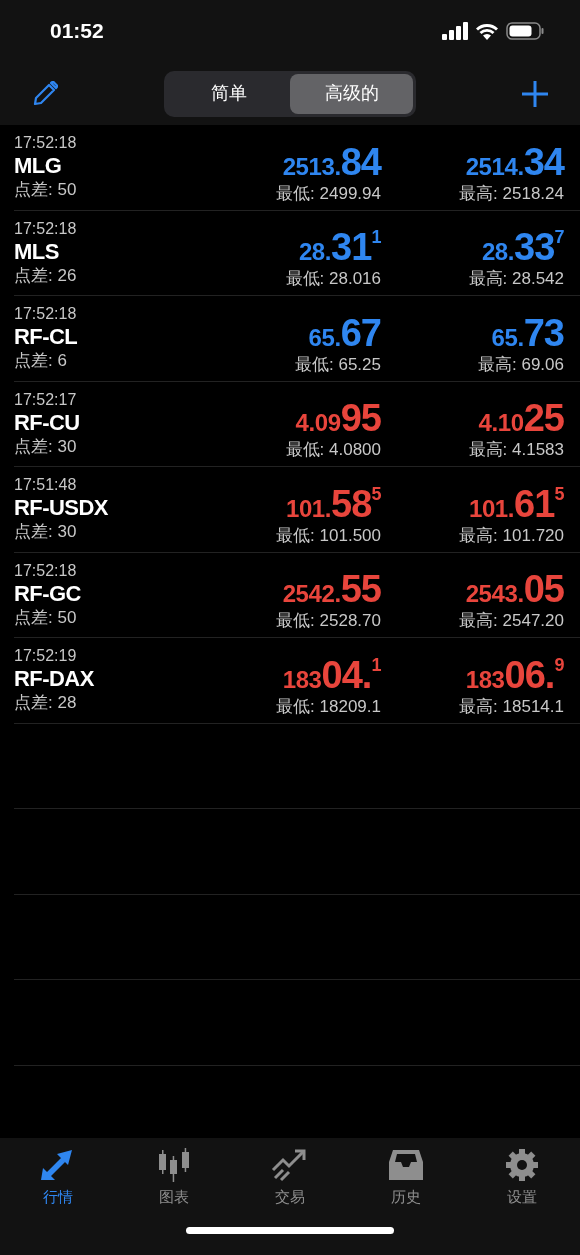 The height and width of the screenshot is (1255, 580). I want to click on low-price: 最低: 65.25, so click(338, 364).